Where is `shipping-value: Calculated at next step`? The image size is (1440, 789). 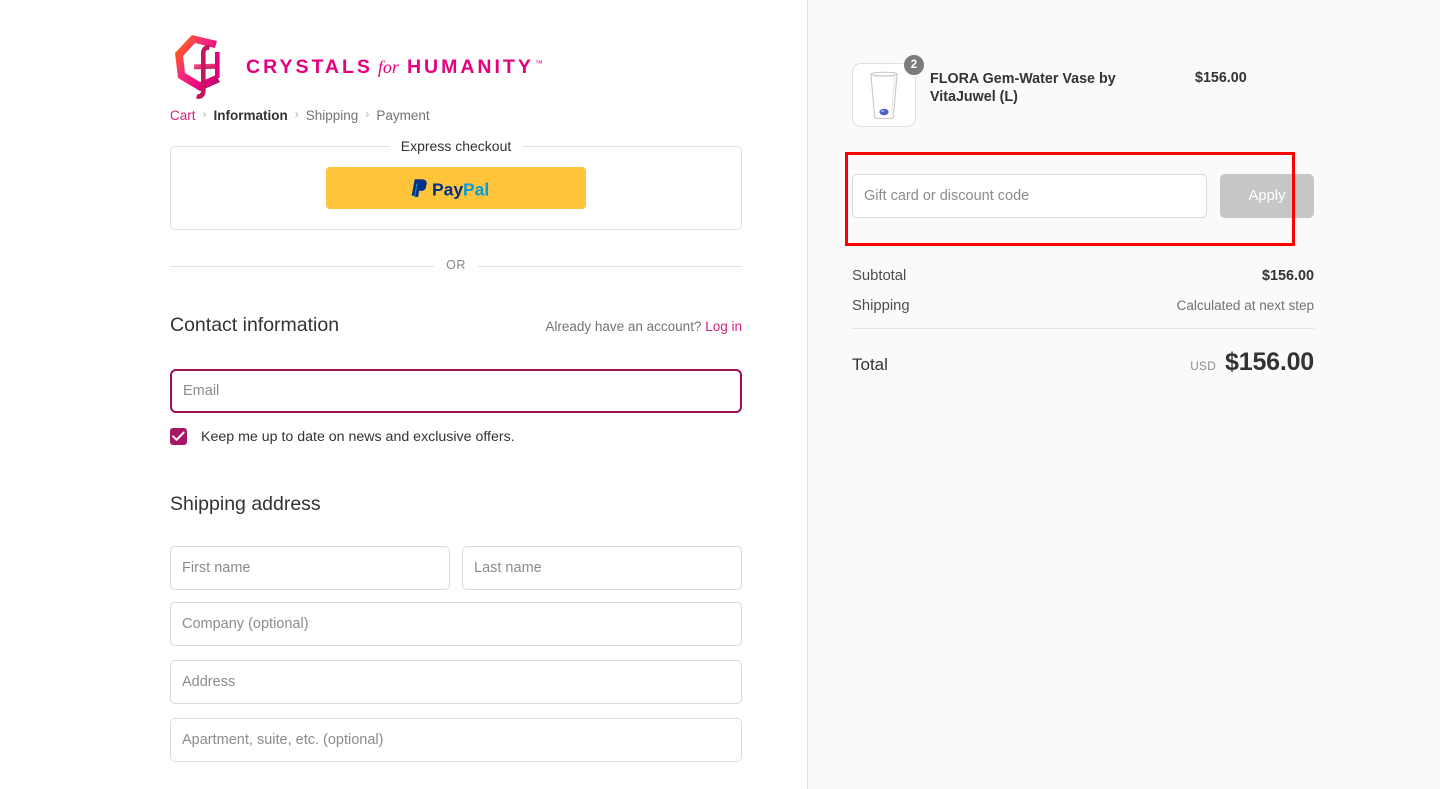 shipping-value: Calculated at next step is located at coordinates (1245, 305).